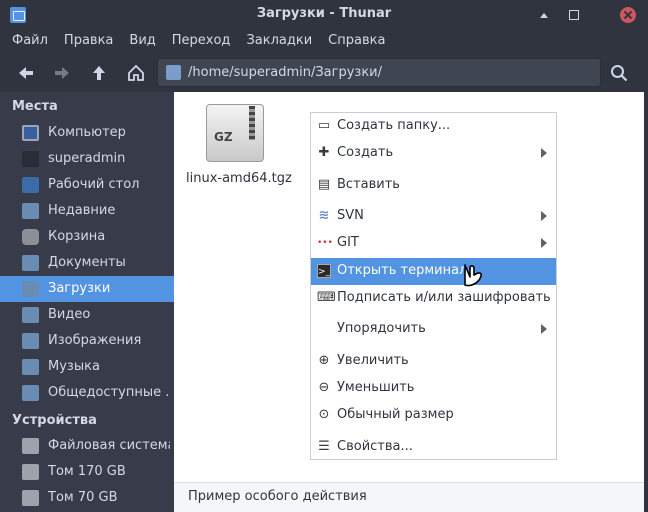 The height and width of the screenshot is (512, 648). Describe the element at coordinates (285, 72) in the screenshot. I see `location-path: /home/superadmin/Загрузки/` at that location.